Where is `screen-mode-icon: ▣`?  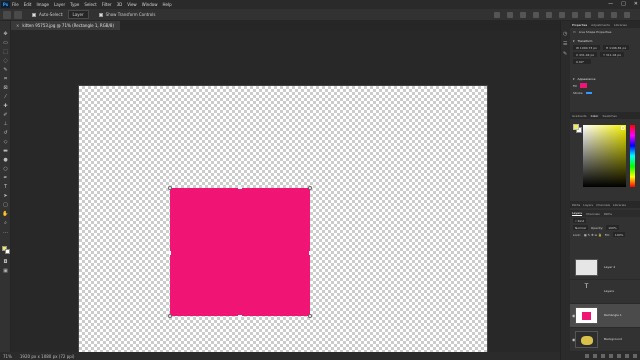
screen-mode-icon: ▣ is located at coordinates (5, 271).